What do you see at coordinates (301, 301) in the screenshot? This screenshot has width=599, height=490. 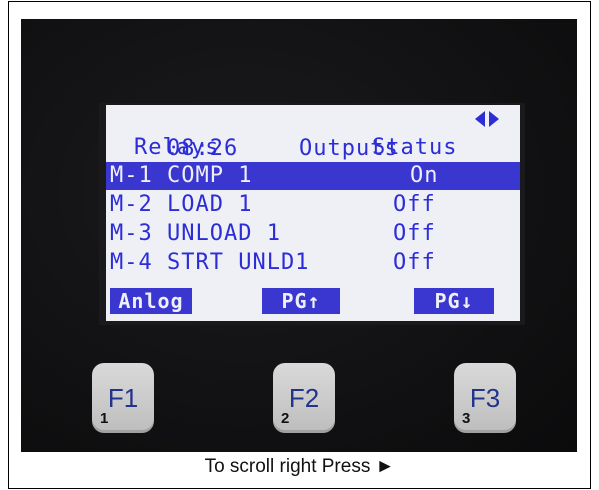 I see `softkey-label-f2: PG↑` at bounding box center [301, 301].